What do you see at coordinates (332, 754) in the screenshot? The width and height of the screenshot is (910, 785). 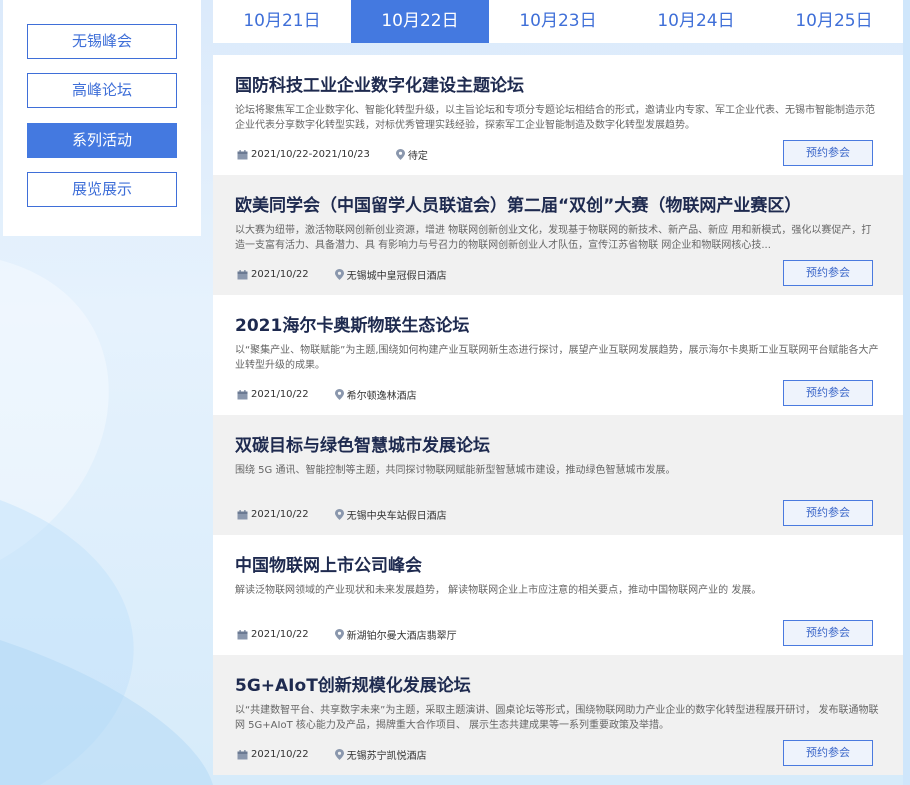 I see `event-meta: 2021/10/22 无锡苏宁凯悦酒店` at bounding box center [332, 754].